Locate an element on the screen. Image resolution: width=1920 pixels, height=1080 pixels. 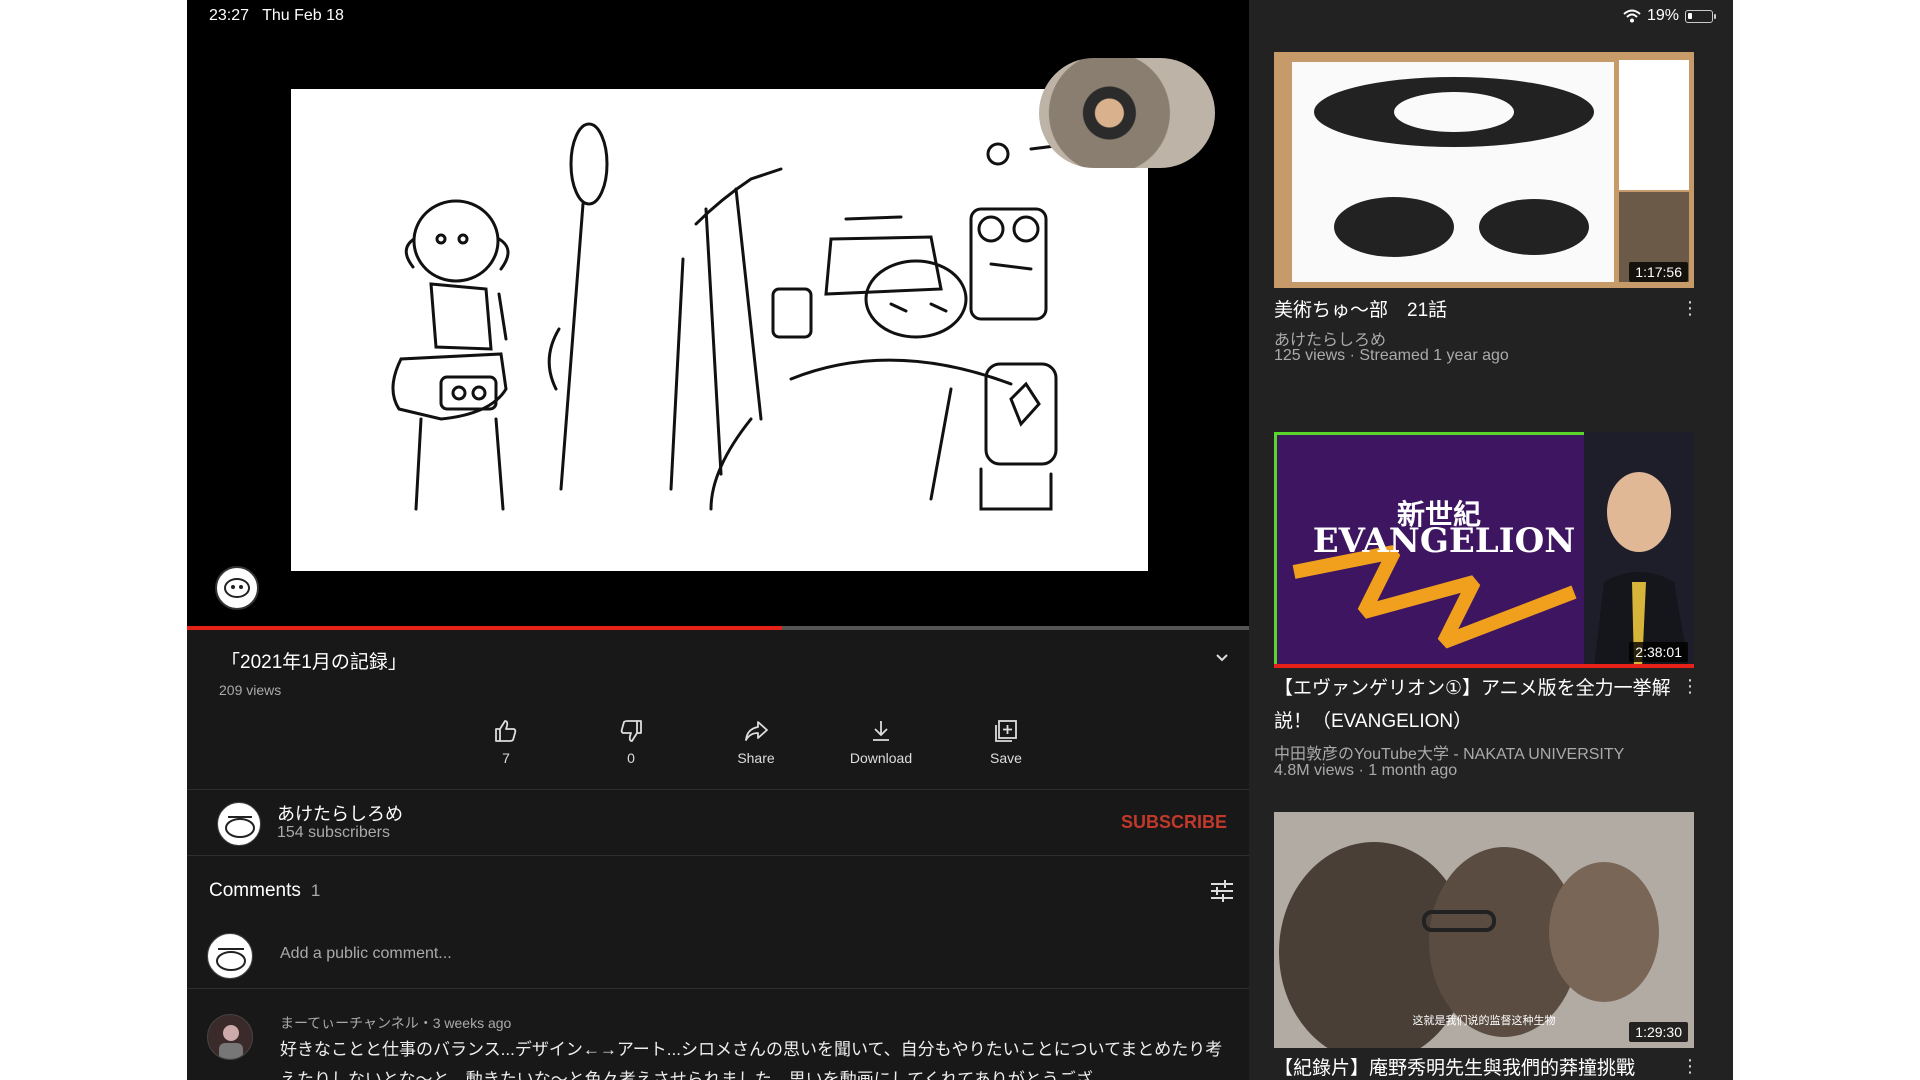
commenter-avatar is located at coordinates (230, 1037).